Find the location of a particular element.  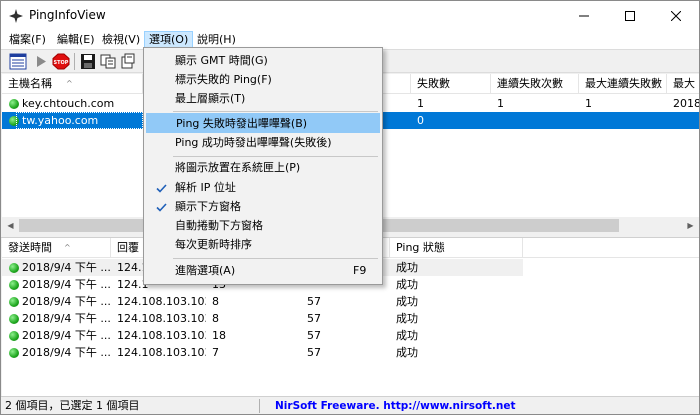

consecutive-failed-cell: 1 is located at coordinates (500, 103).